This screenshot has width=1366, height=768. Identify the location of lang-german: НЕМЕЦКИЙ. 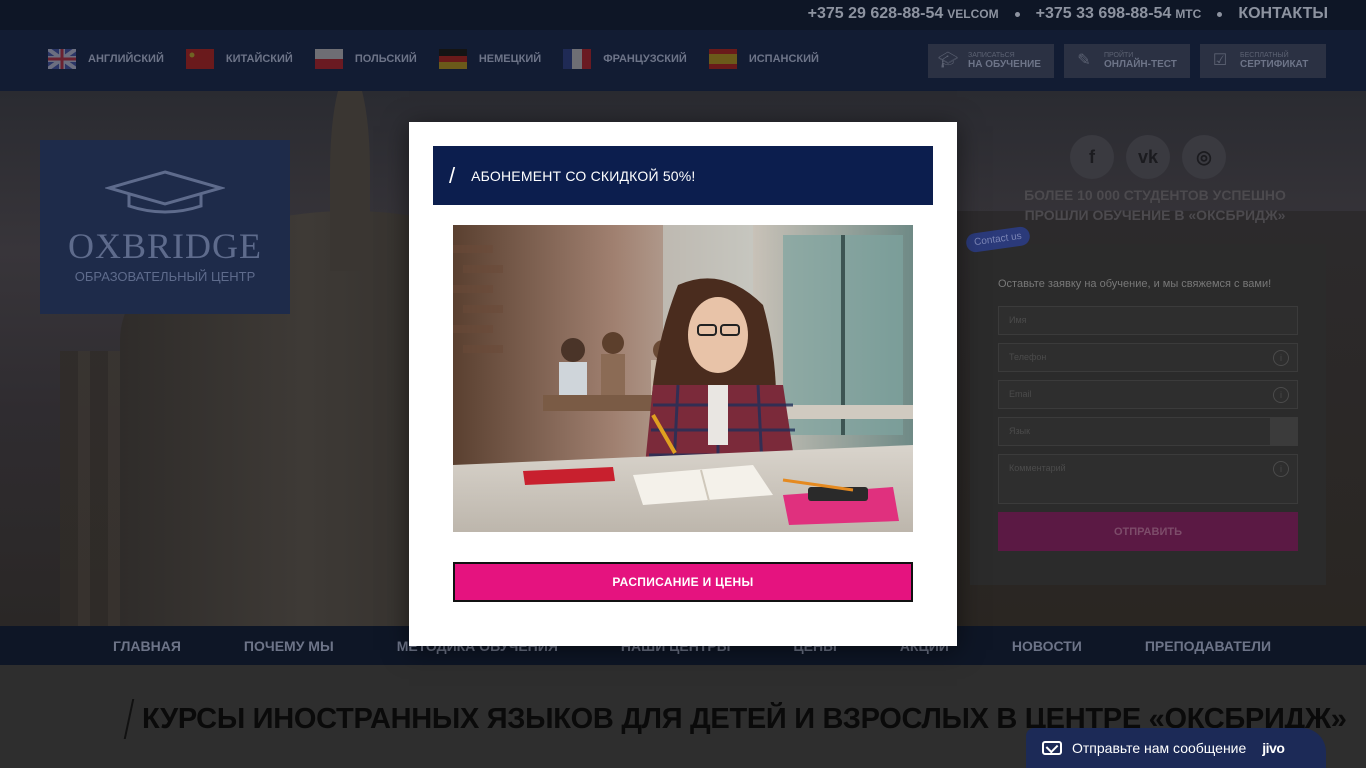
(489, 59).